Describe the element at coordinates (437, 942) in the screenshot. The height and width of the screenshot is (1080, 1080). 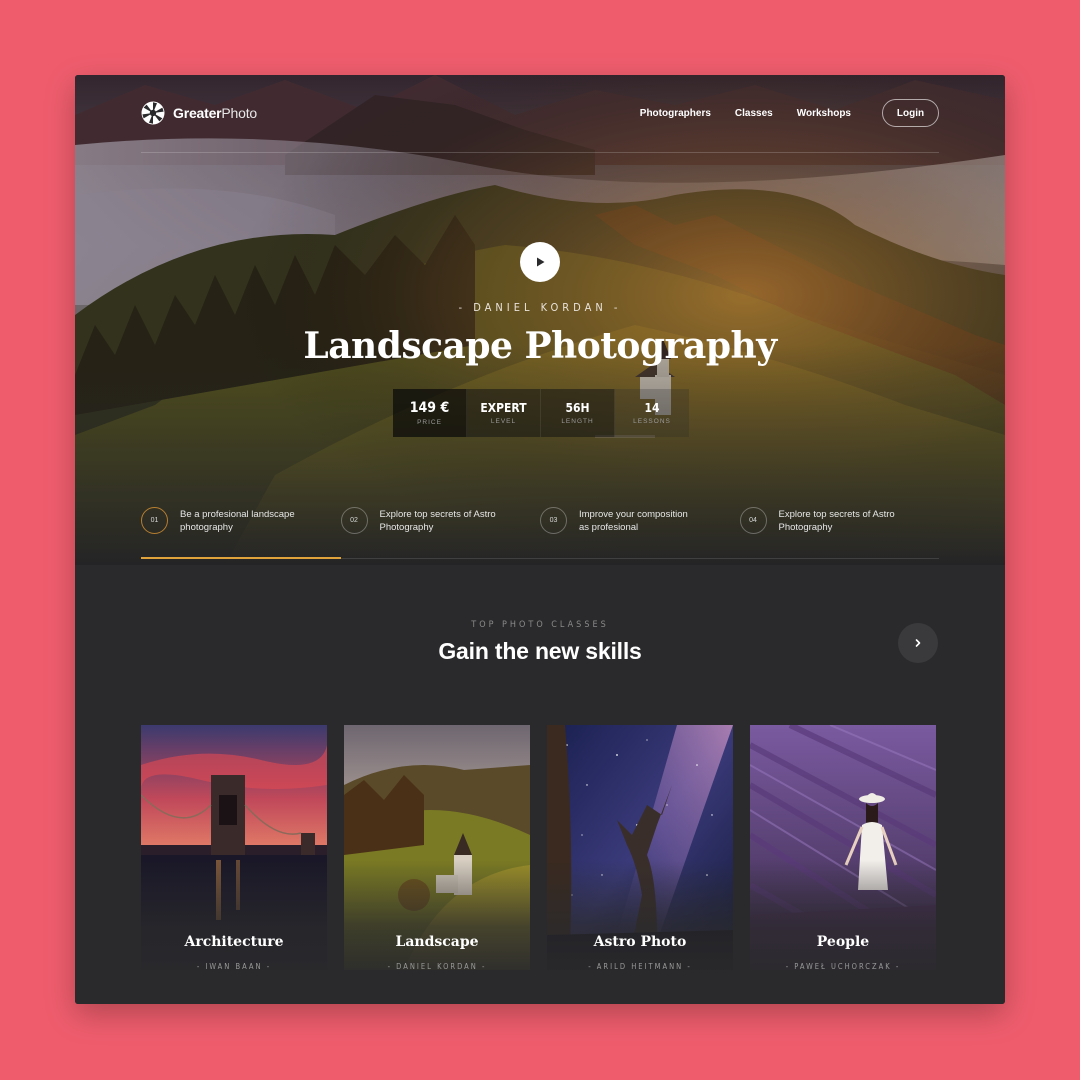
I see `card-title: Landscape` at that location.